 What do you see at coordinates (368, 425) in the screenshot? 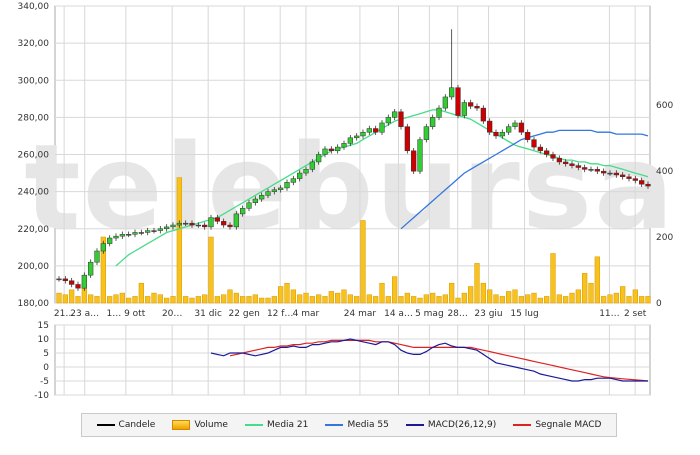
I see `legend-label-ma55: Media 55` at bounding box center [368, 425].